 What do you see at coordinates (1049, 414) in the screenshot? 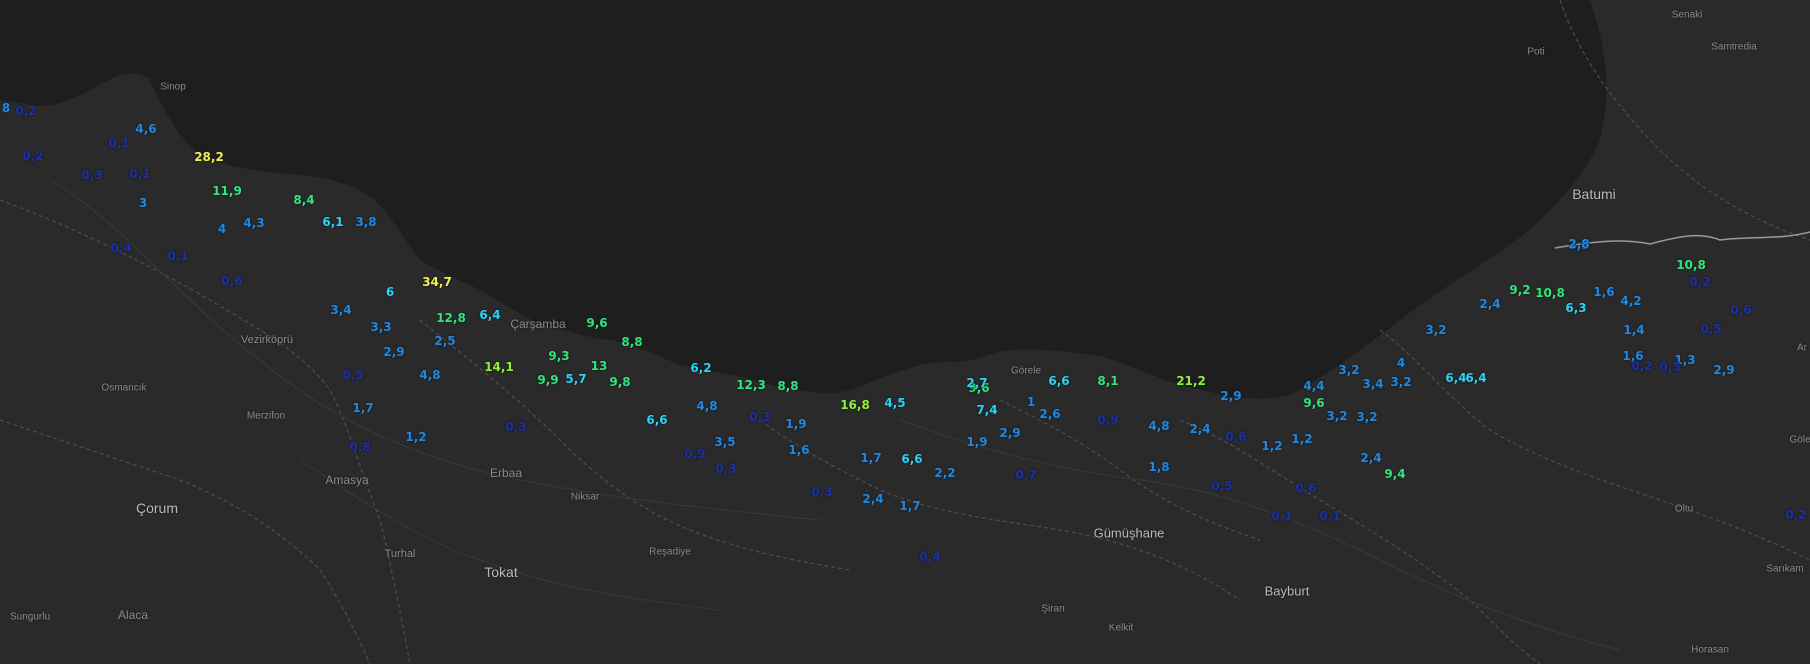
I see `station-value: 2,6` at bounding box center [1049, 414].